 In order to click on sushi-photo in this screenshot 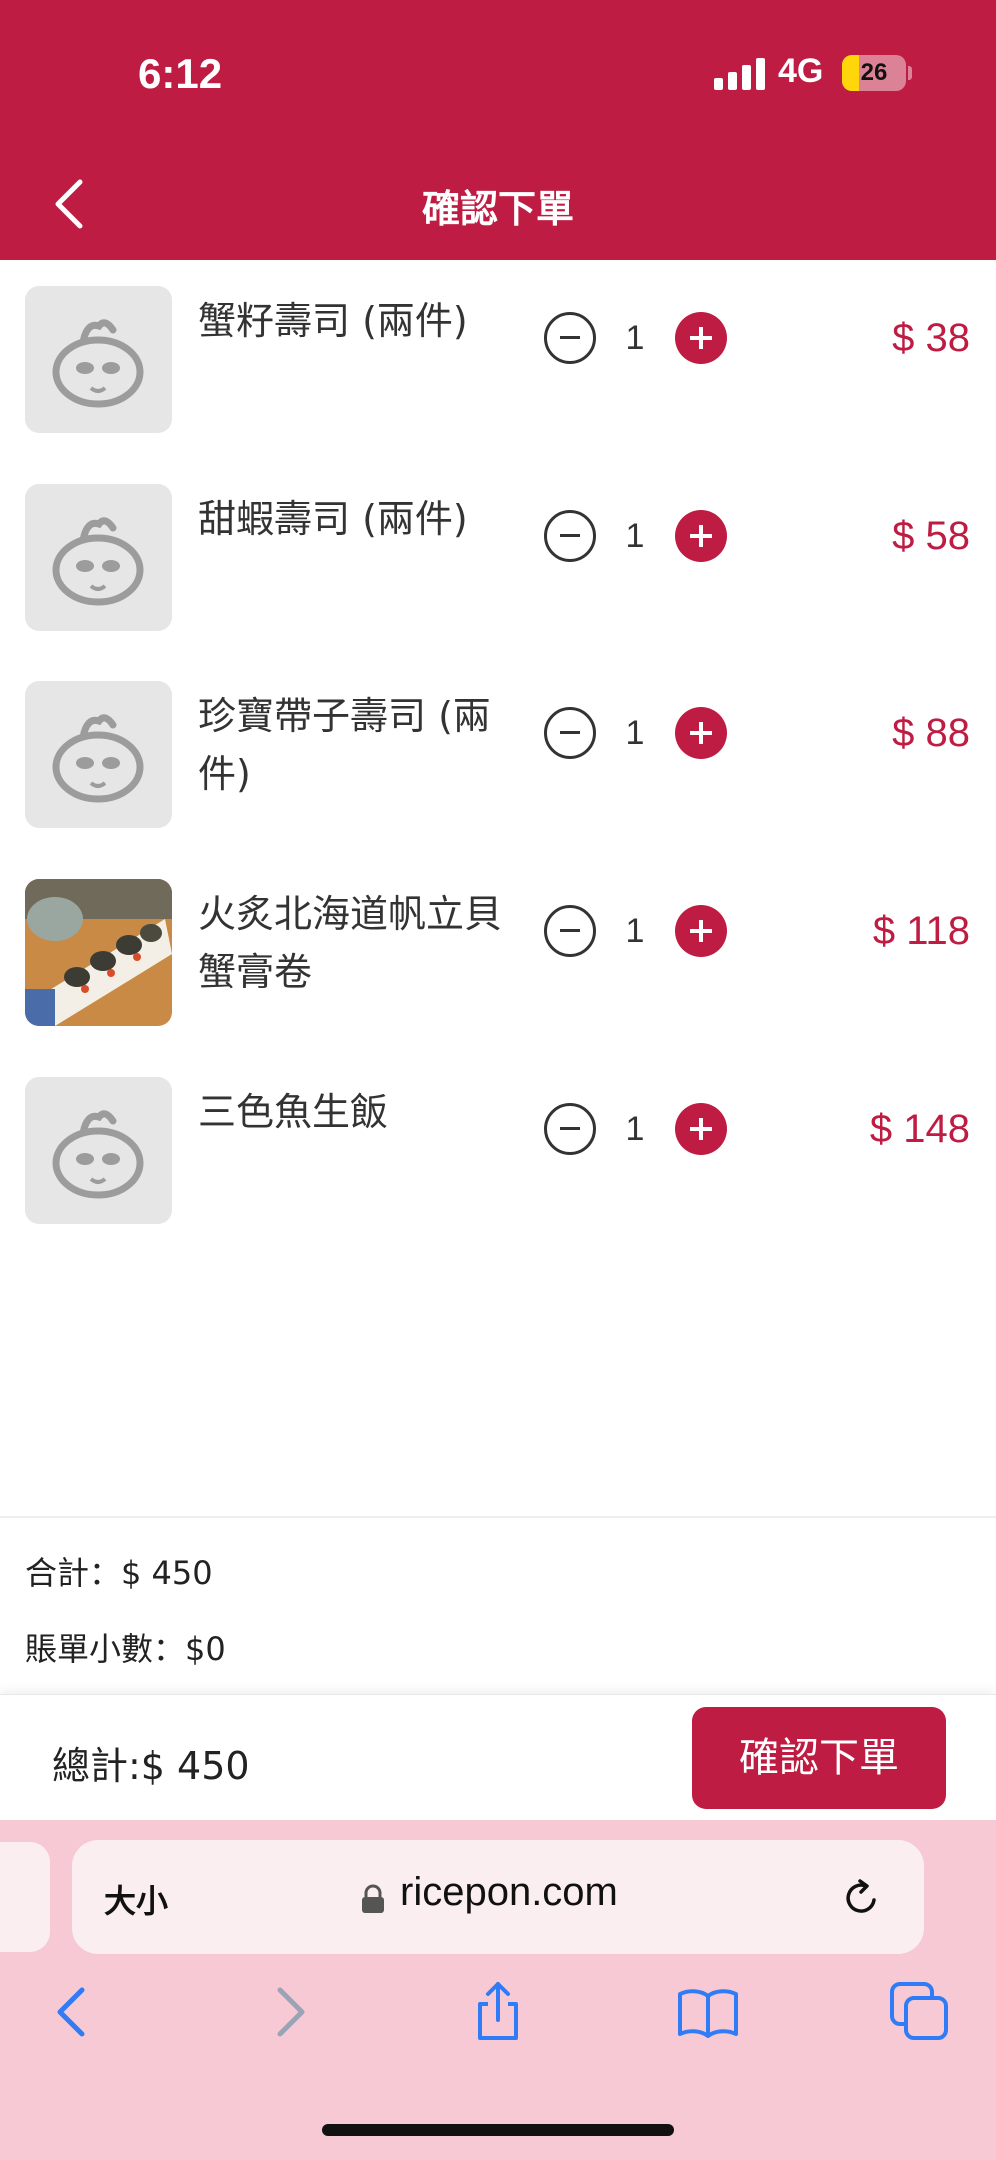, I will do `click(98, 952)`.